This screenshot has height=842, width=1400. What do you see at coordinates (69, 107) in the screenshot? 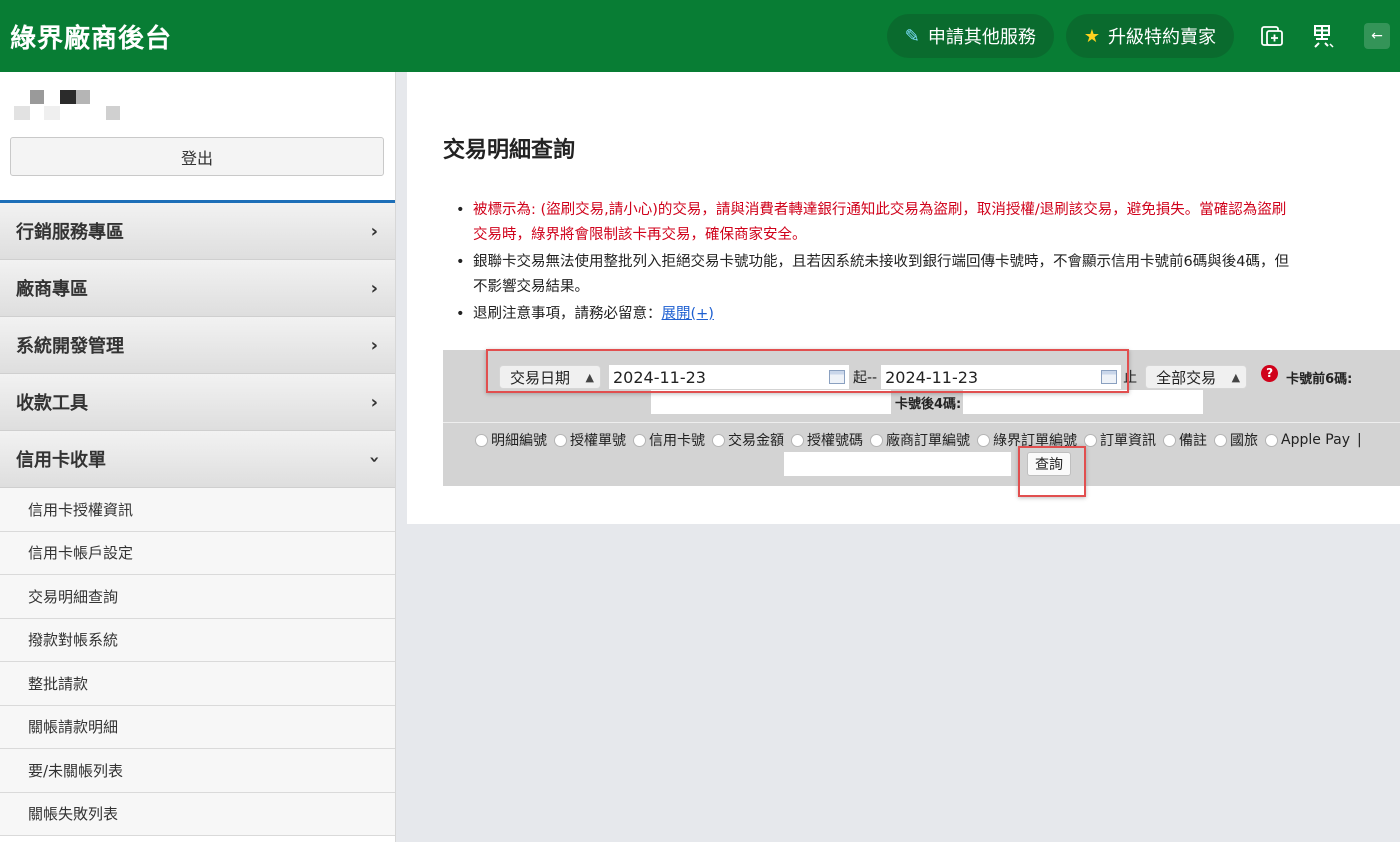
I see `blurred-username` at bounding box center [69, 107].